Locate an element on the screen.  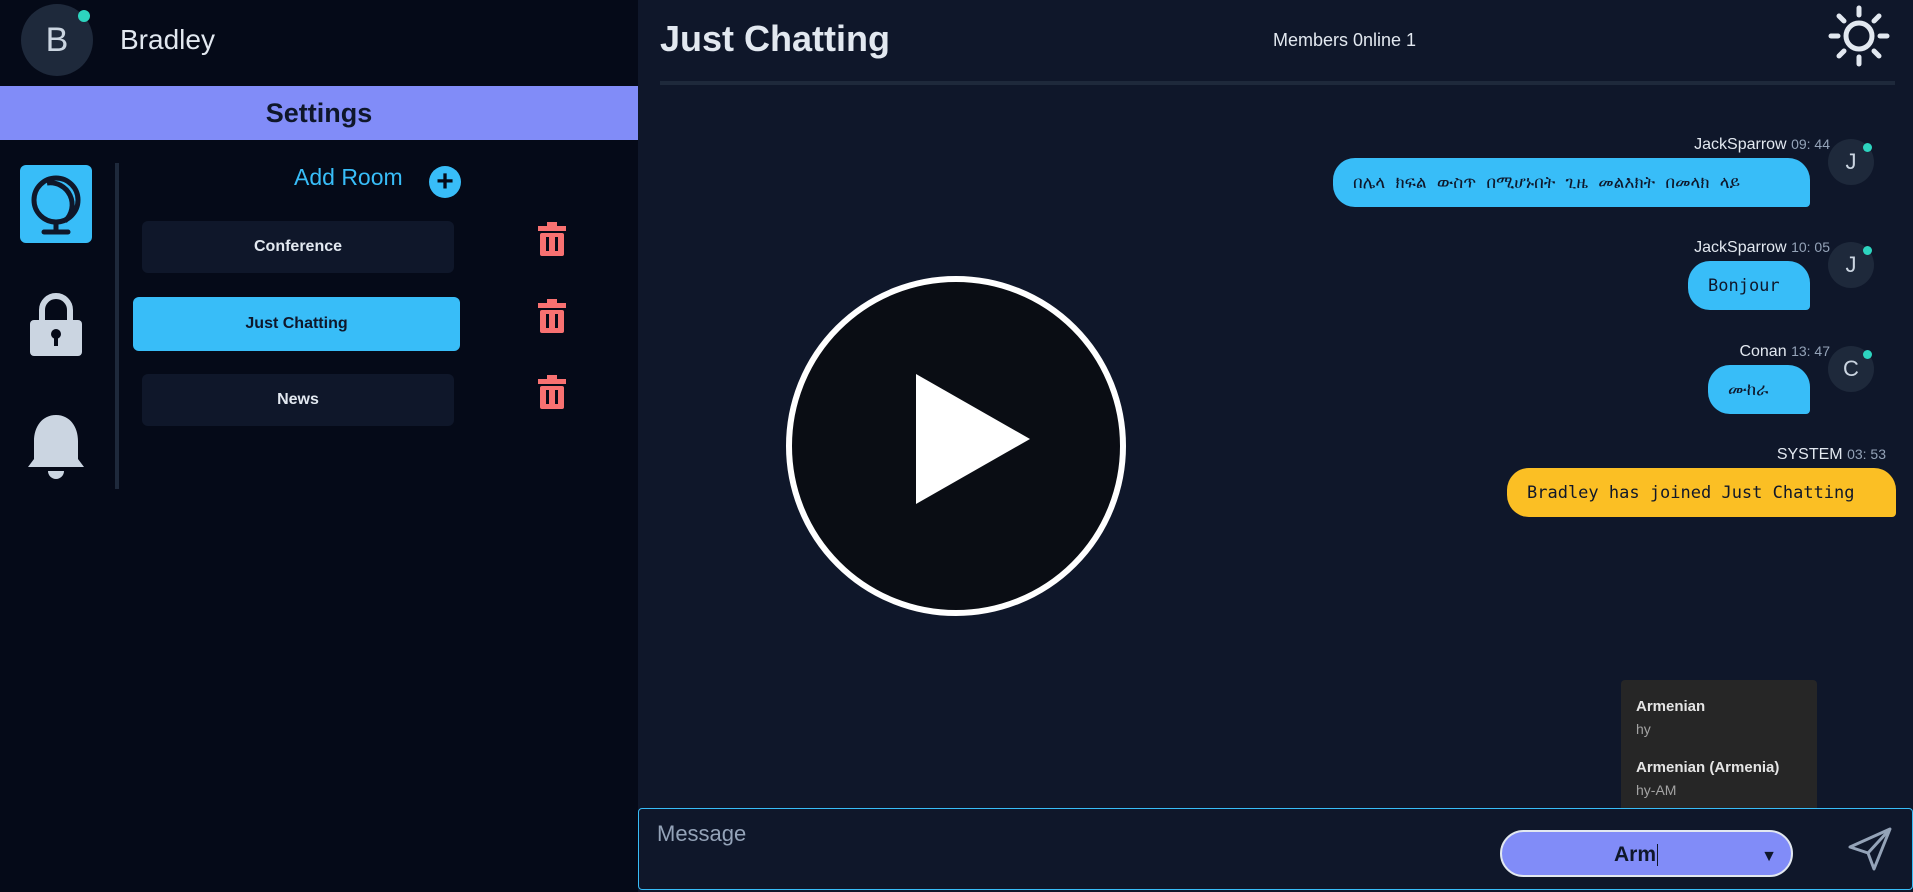
settings-header: Settings is located at coordinates (319, 113).